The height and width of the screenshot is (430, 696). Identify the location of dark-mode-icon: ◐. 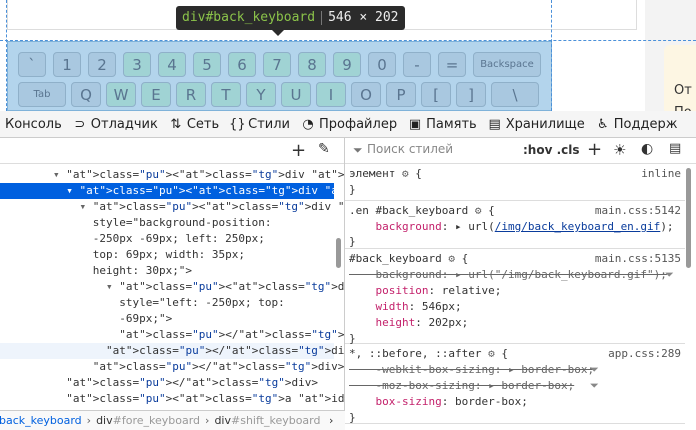
(647, 149).